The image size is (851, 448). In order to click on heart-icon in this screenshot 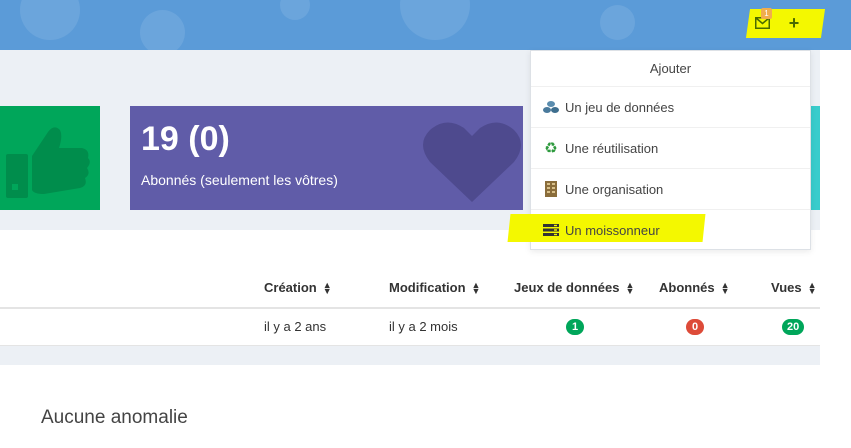, I will do `click(472, 162)`.